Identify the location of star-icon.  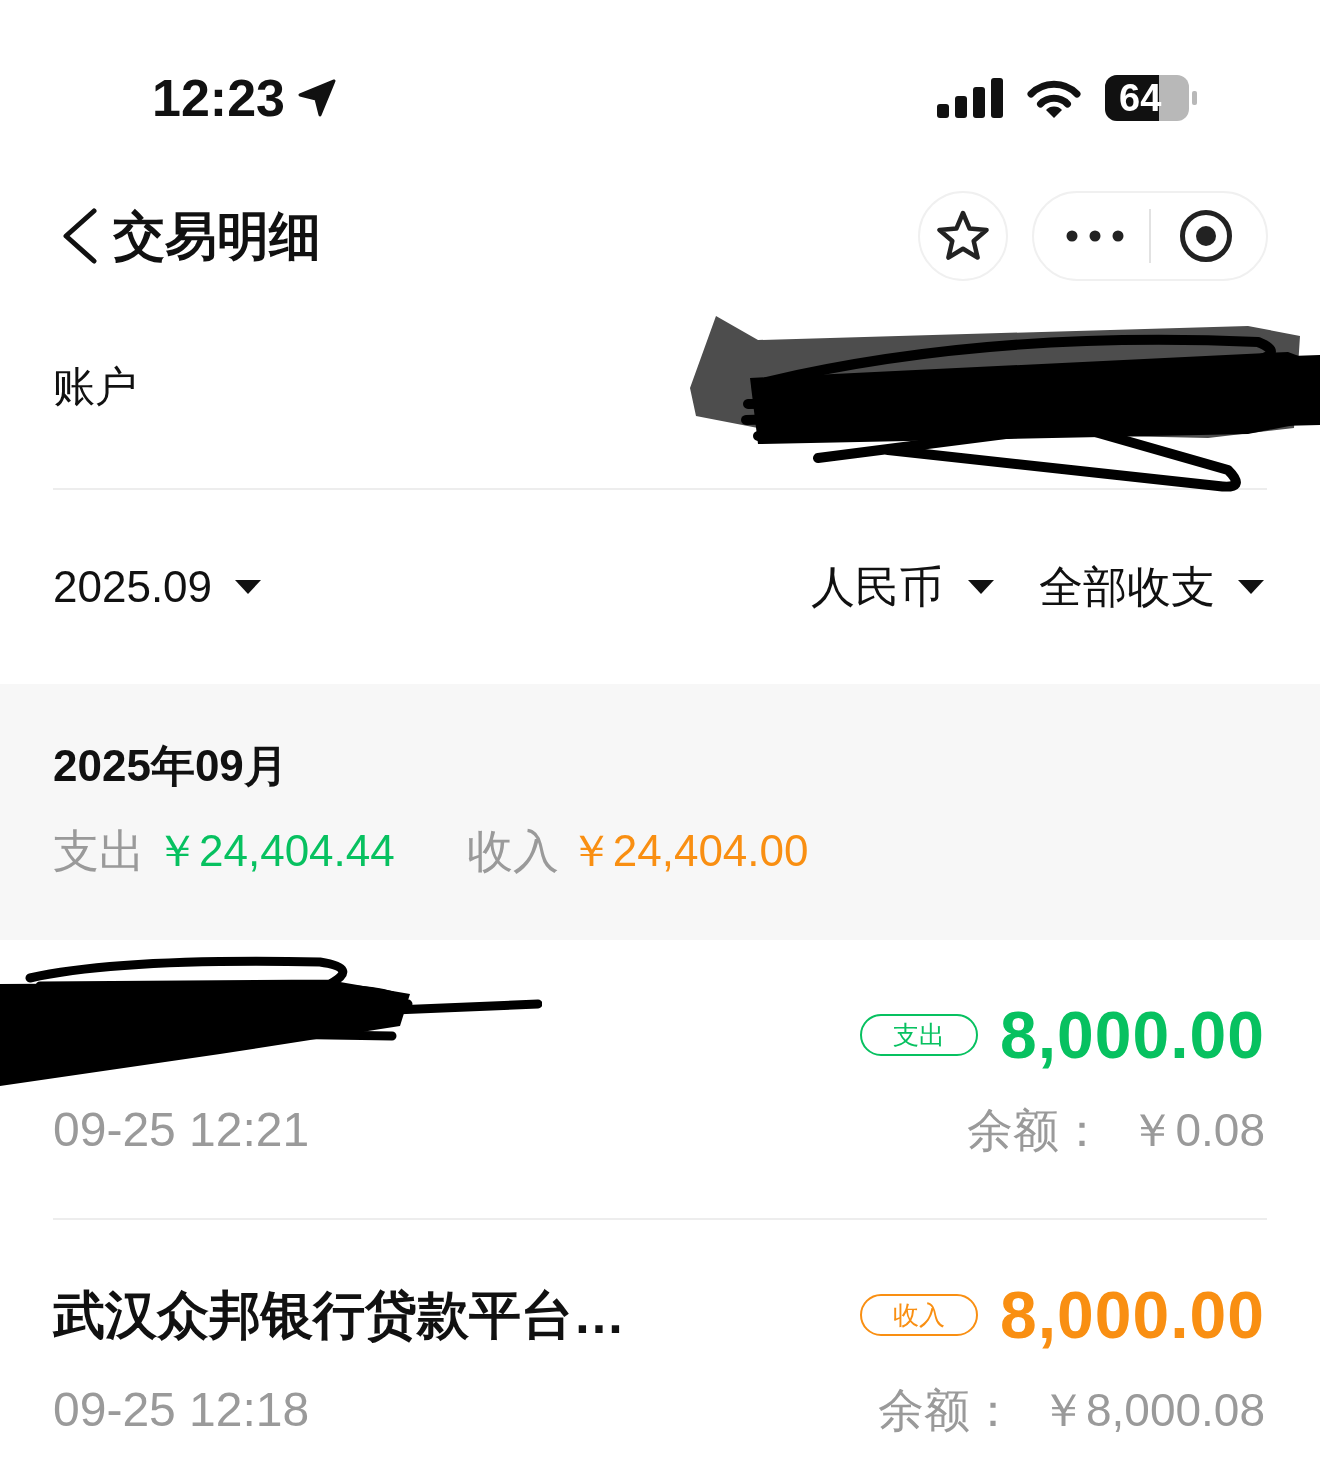
(963, 236).